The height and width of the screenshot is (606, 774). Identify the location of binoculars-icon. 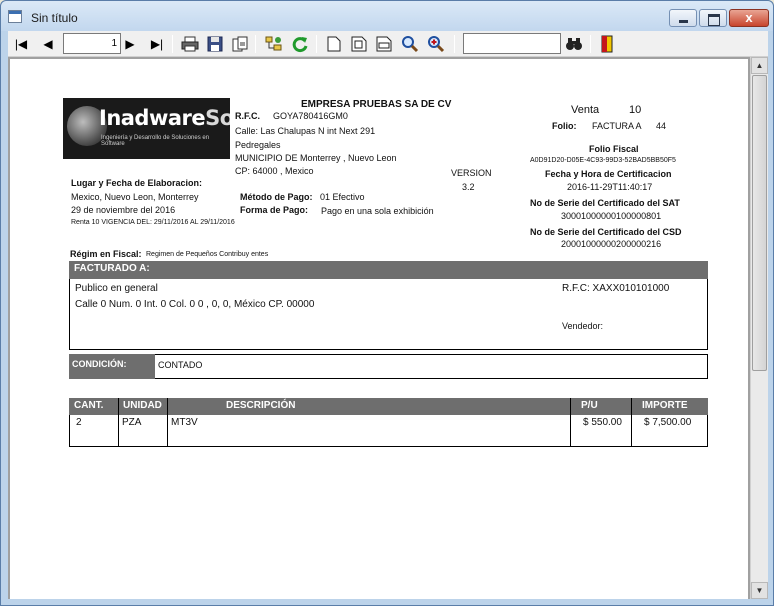
(574, 44).